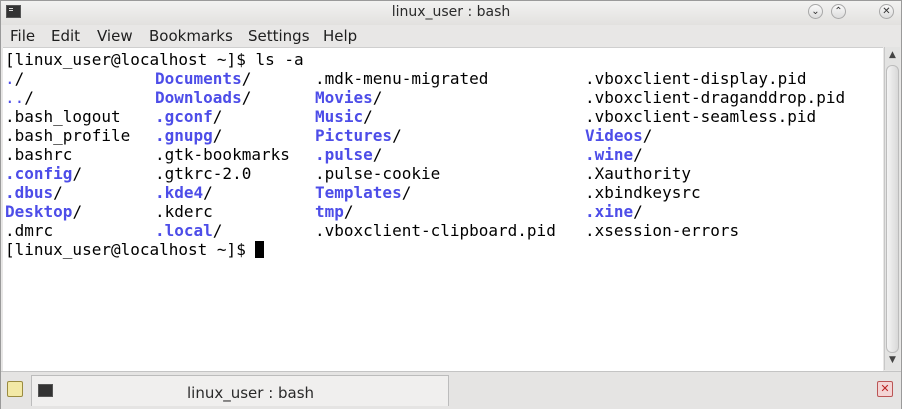 The width and height of the screenshot is (902, 409). What do you see at coordinates (892, 360) in the screenshot?
I see `scroll-down-icon: ▼` at bounding box center [892, 360].